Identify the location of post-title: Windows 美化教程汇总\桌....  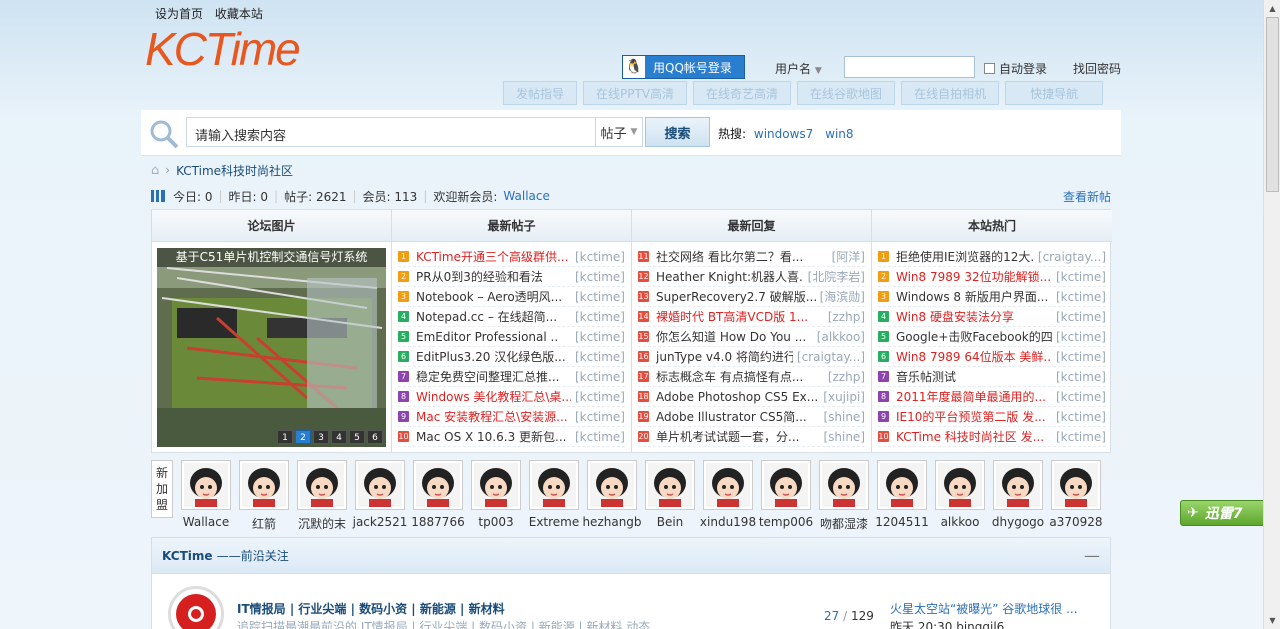
(493, 396).